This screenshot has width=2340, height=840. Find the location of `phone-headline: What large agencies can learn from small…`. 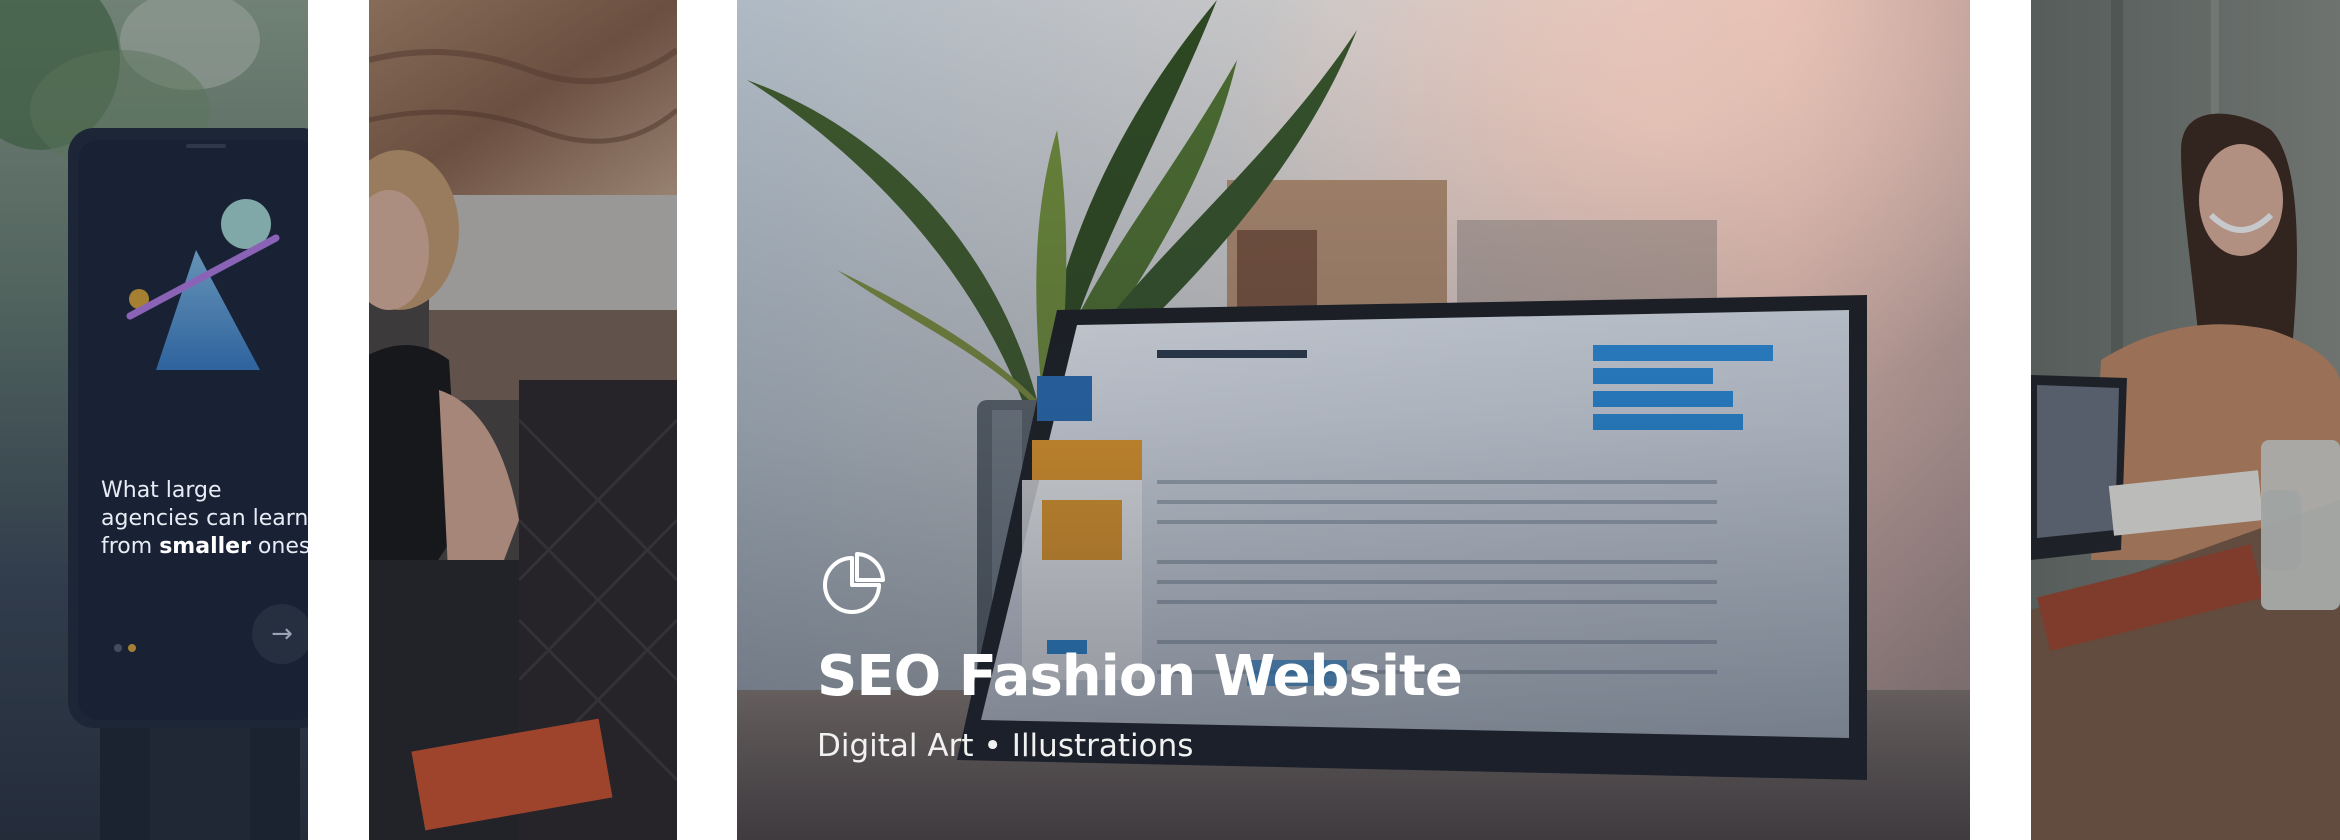

phone-headline: What large agencies can learn from small… is located at coordinates (204, 519).